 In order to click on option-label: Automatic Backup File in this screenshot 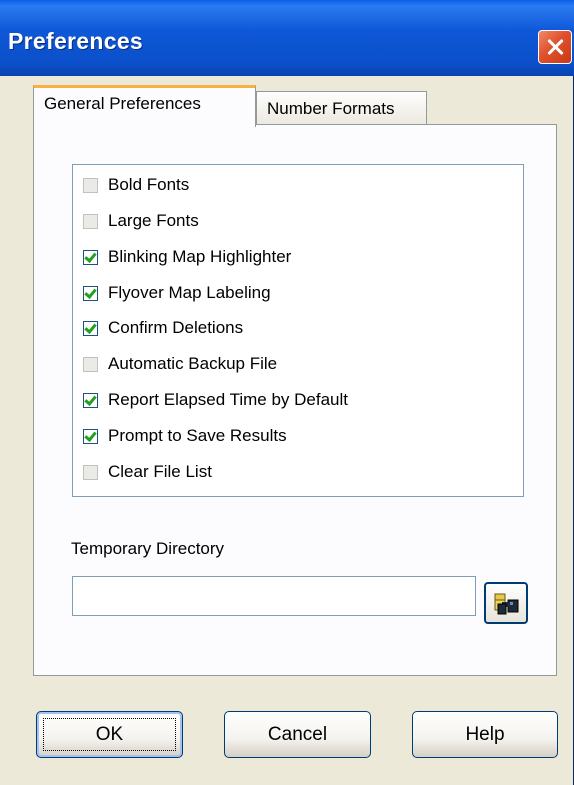, I will do `click(193, 363)`.